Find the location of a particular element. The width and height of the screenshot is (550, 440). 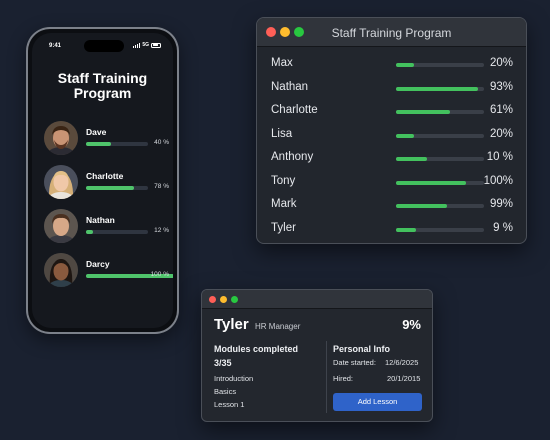

staff-row: Tony 100% is located at coordinates (391, 182).